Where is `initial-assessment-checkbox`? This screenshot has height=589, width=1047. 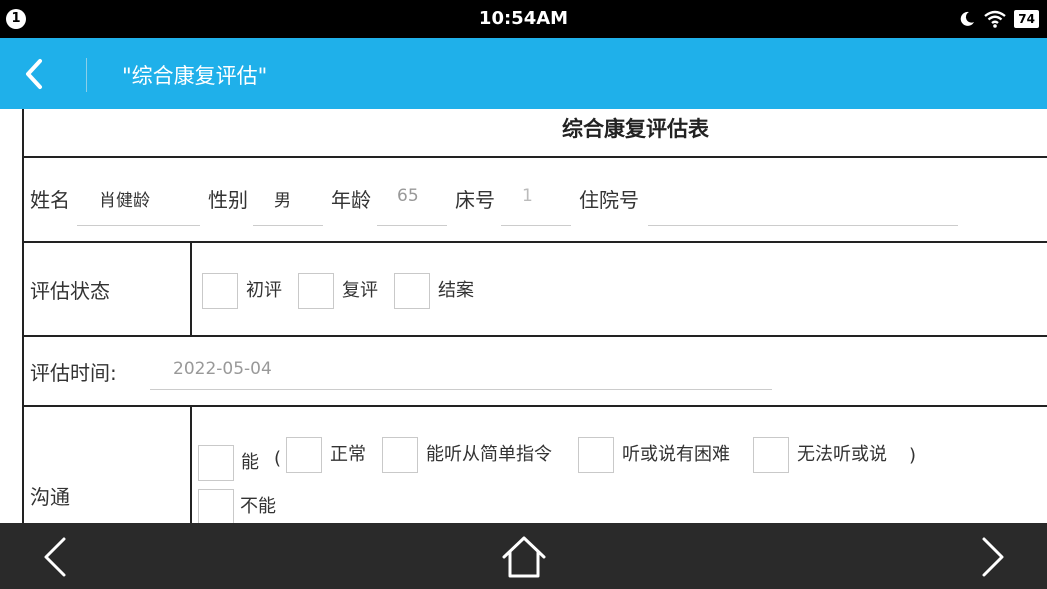 initial-assessment-checkbox is located at coordinates (220, 291).